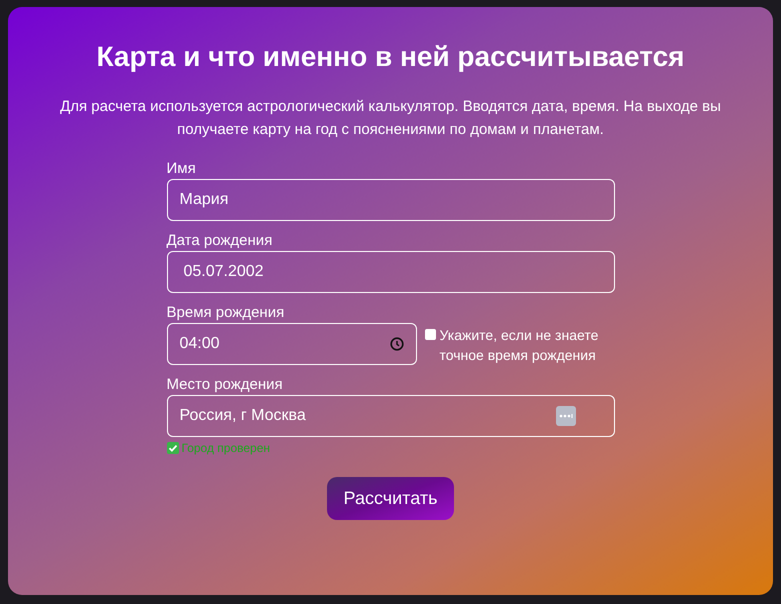 The width and height of the screenshot is (781, 604). I want to click on place-input-field: Россия, г Москва, so click(390, 416).